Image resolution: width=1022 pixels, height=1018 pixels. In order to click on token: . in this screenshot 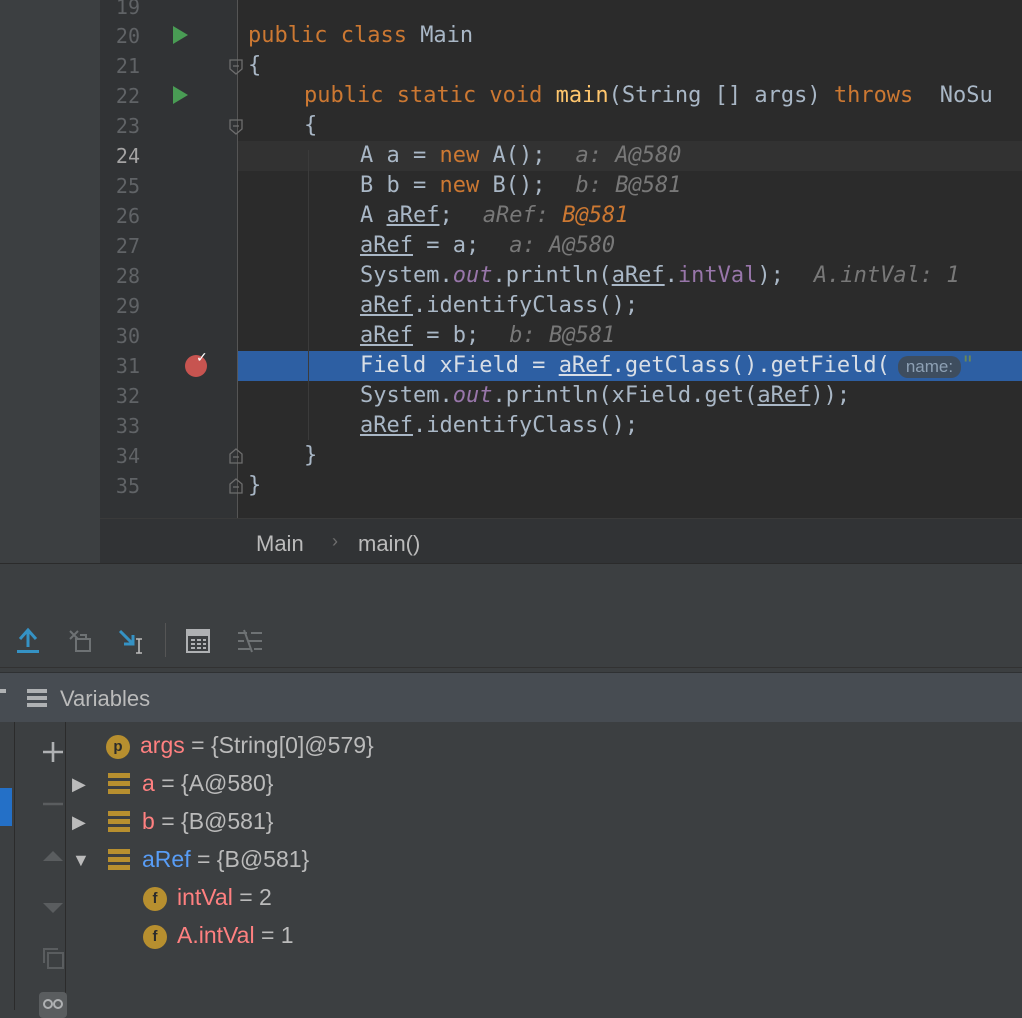, I will do `click(671, 275)`.